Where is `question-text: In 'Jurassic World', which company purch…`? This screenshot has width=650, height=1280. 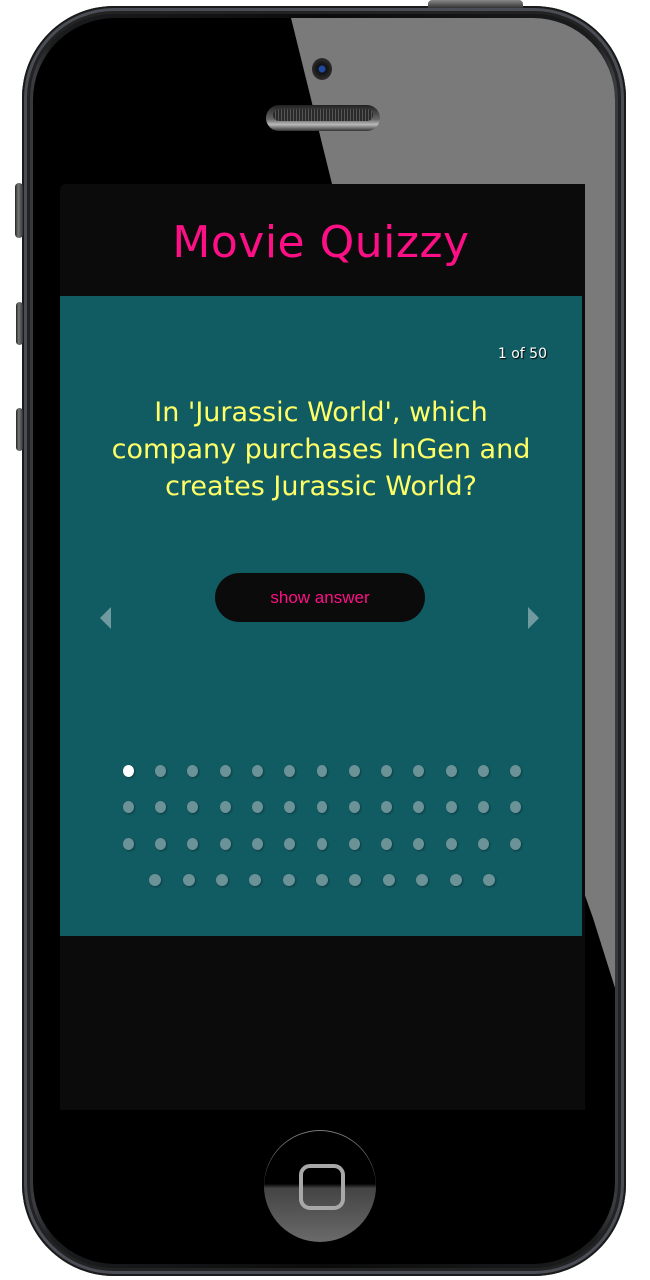
question-text: In 'Jurassic World', which company purch… is located at coordinates (321, 449).